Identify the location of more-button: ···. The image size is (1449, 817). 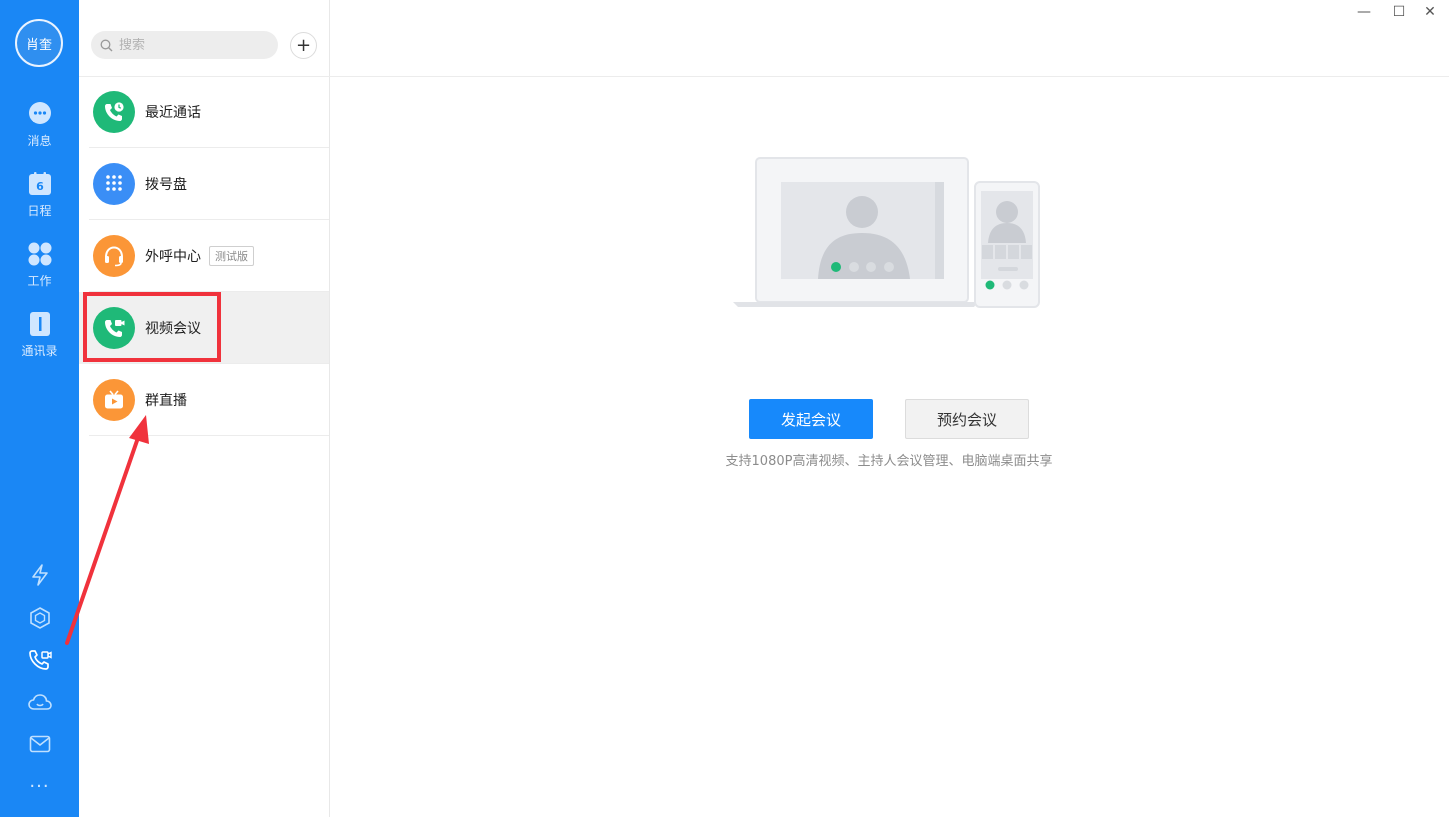
(39, 786).